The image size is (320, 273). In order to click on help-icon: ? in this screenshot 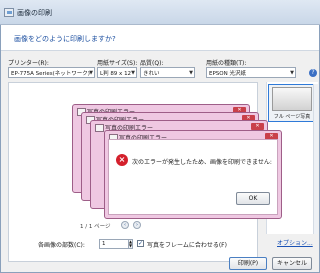, I will do `click(313, 73)`.